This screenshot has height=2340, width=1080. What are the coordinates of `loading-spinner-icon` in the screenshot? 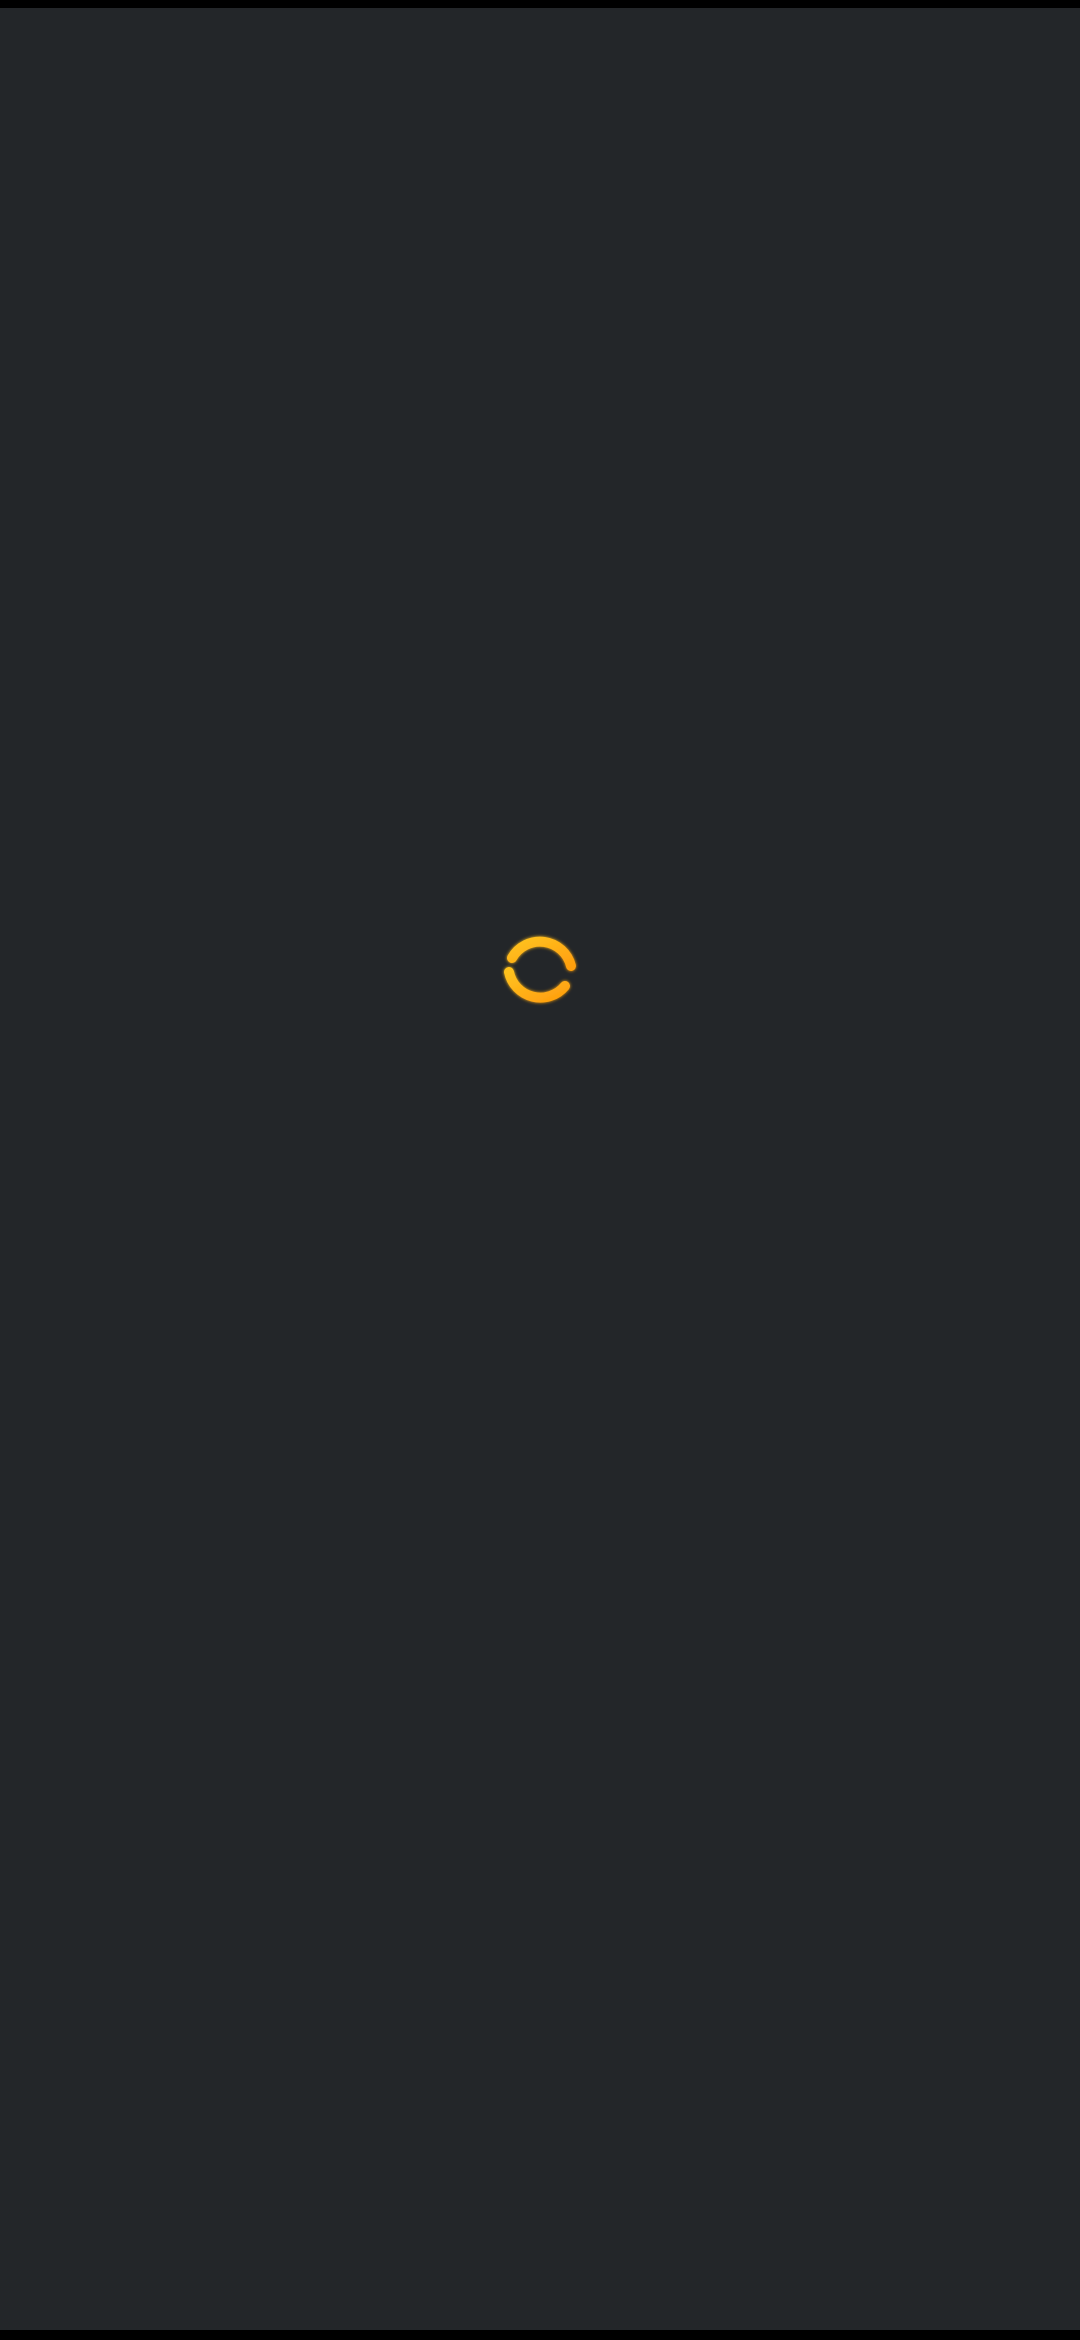 It's located at (540, 971).